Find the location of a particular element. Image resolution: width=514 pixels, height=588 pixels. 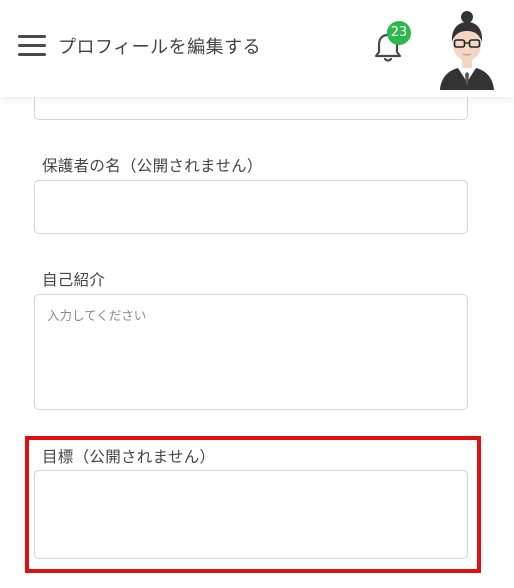

hamburger-menu-icon is located at coordinates (32, 46).